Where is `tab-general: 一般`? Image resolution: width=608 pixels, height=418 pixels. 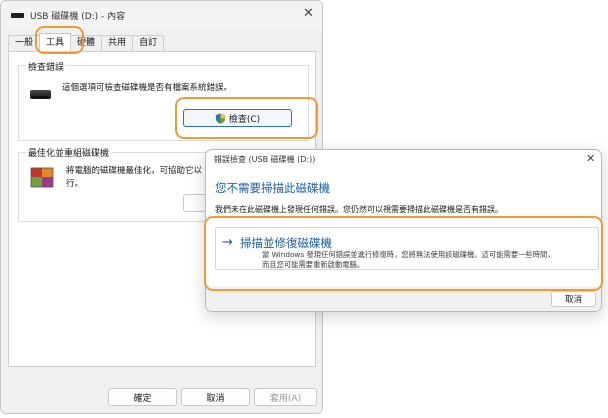
tab-general: 一般 is located at coordinates (24, 43).